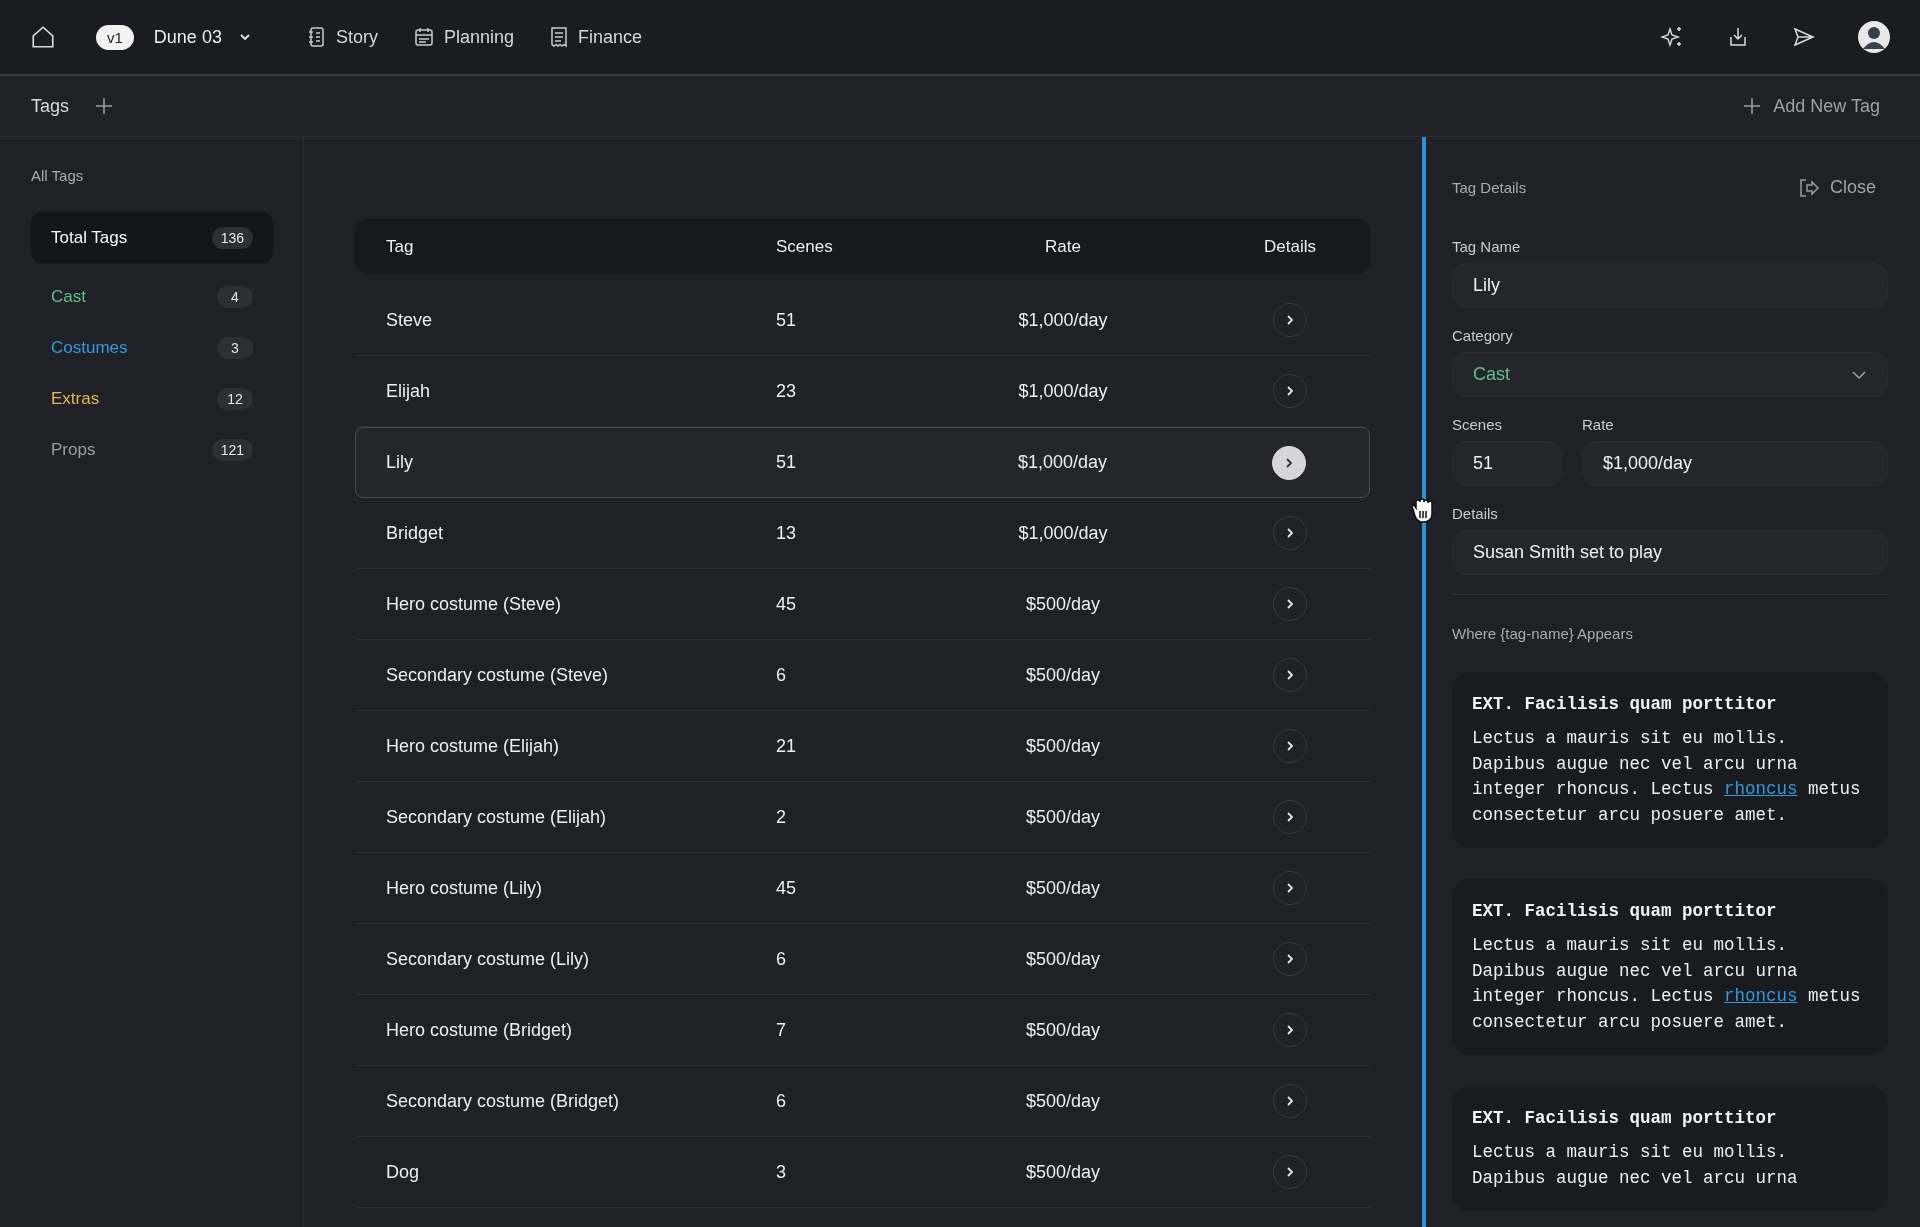  What do you see at coordinates (1804, 37) in the screenshot?
I see `send-icon` at bounding box center [1804, 37].